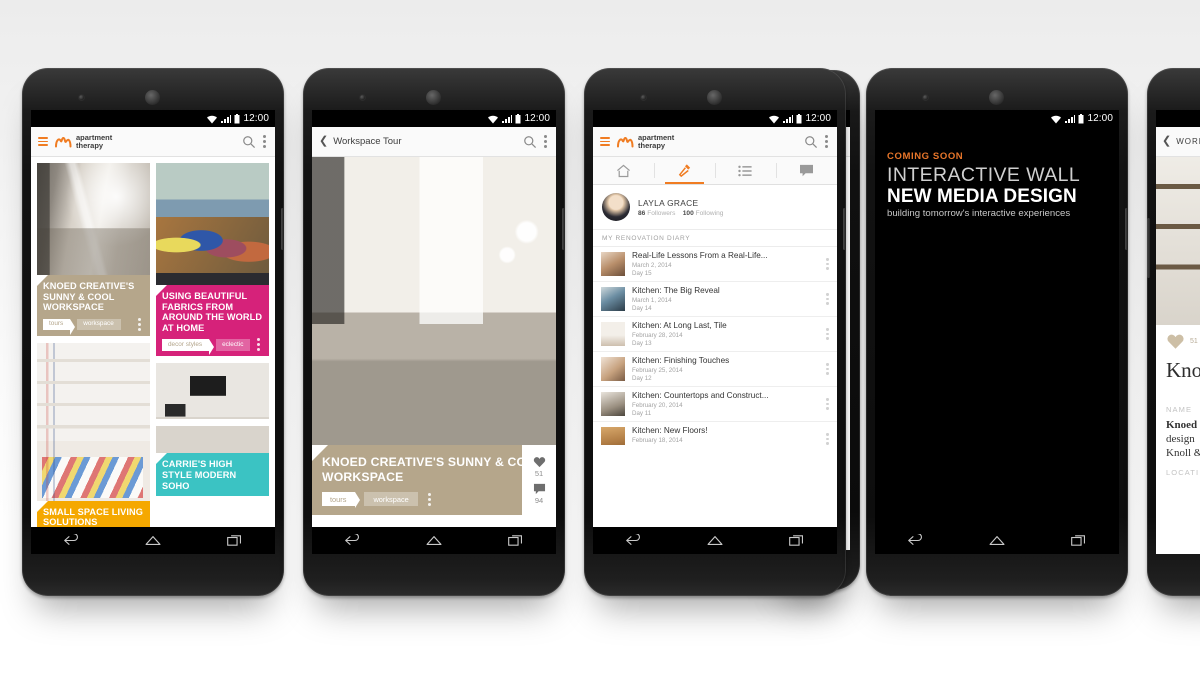 Image resolution: width=1200 pixels, height=675 pixels. I want to click on comment-stat: 94, so click(539, 494).